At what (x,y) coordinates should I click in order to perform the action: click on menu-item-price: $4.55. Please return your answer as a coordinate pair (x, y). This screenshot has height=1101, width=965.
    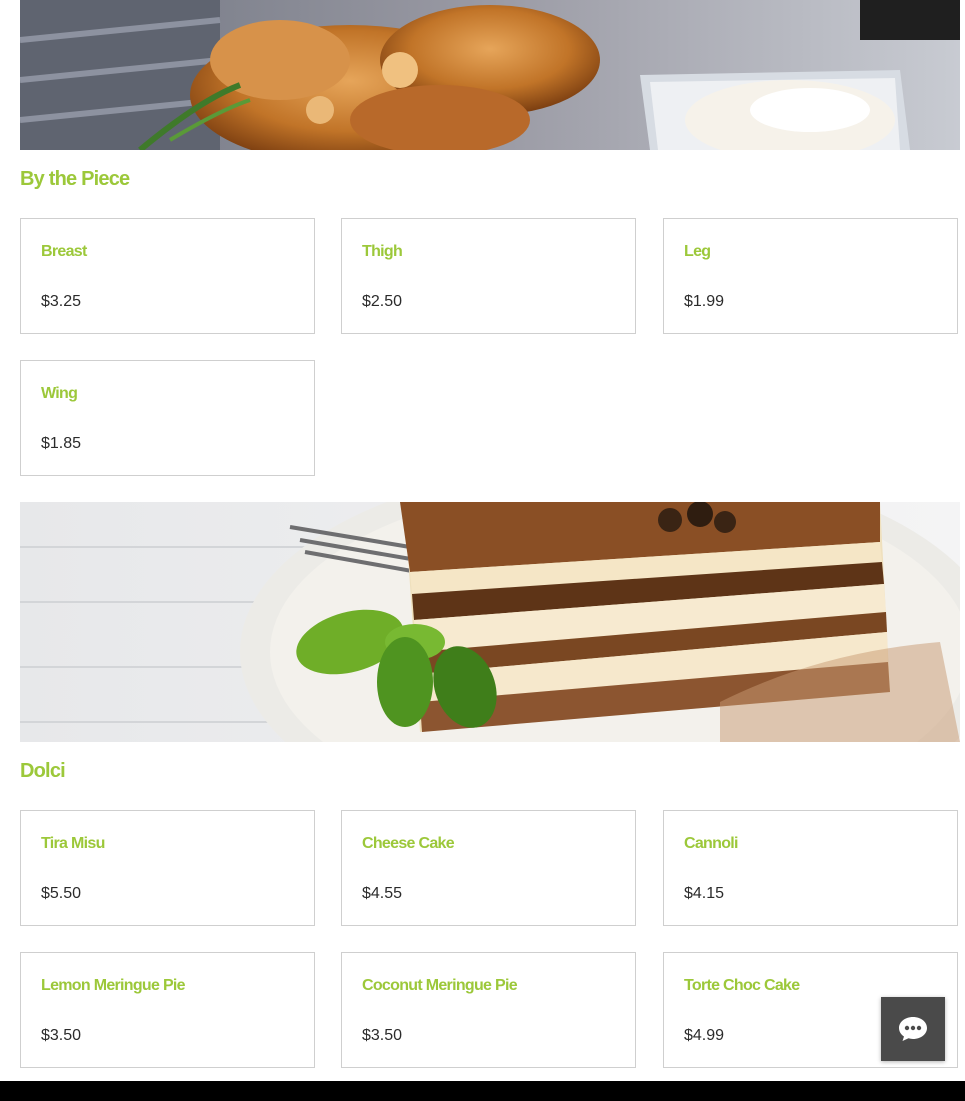
    Looking at the image, I should click on (382, 893).